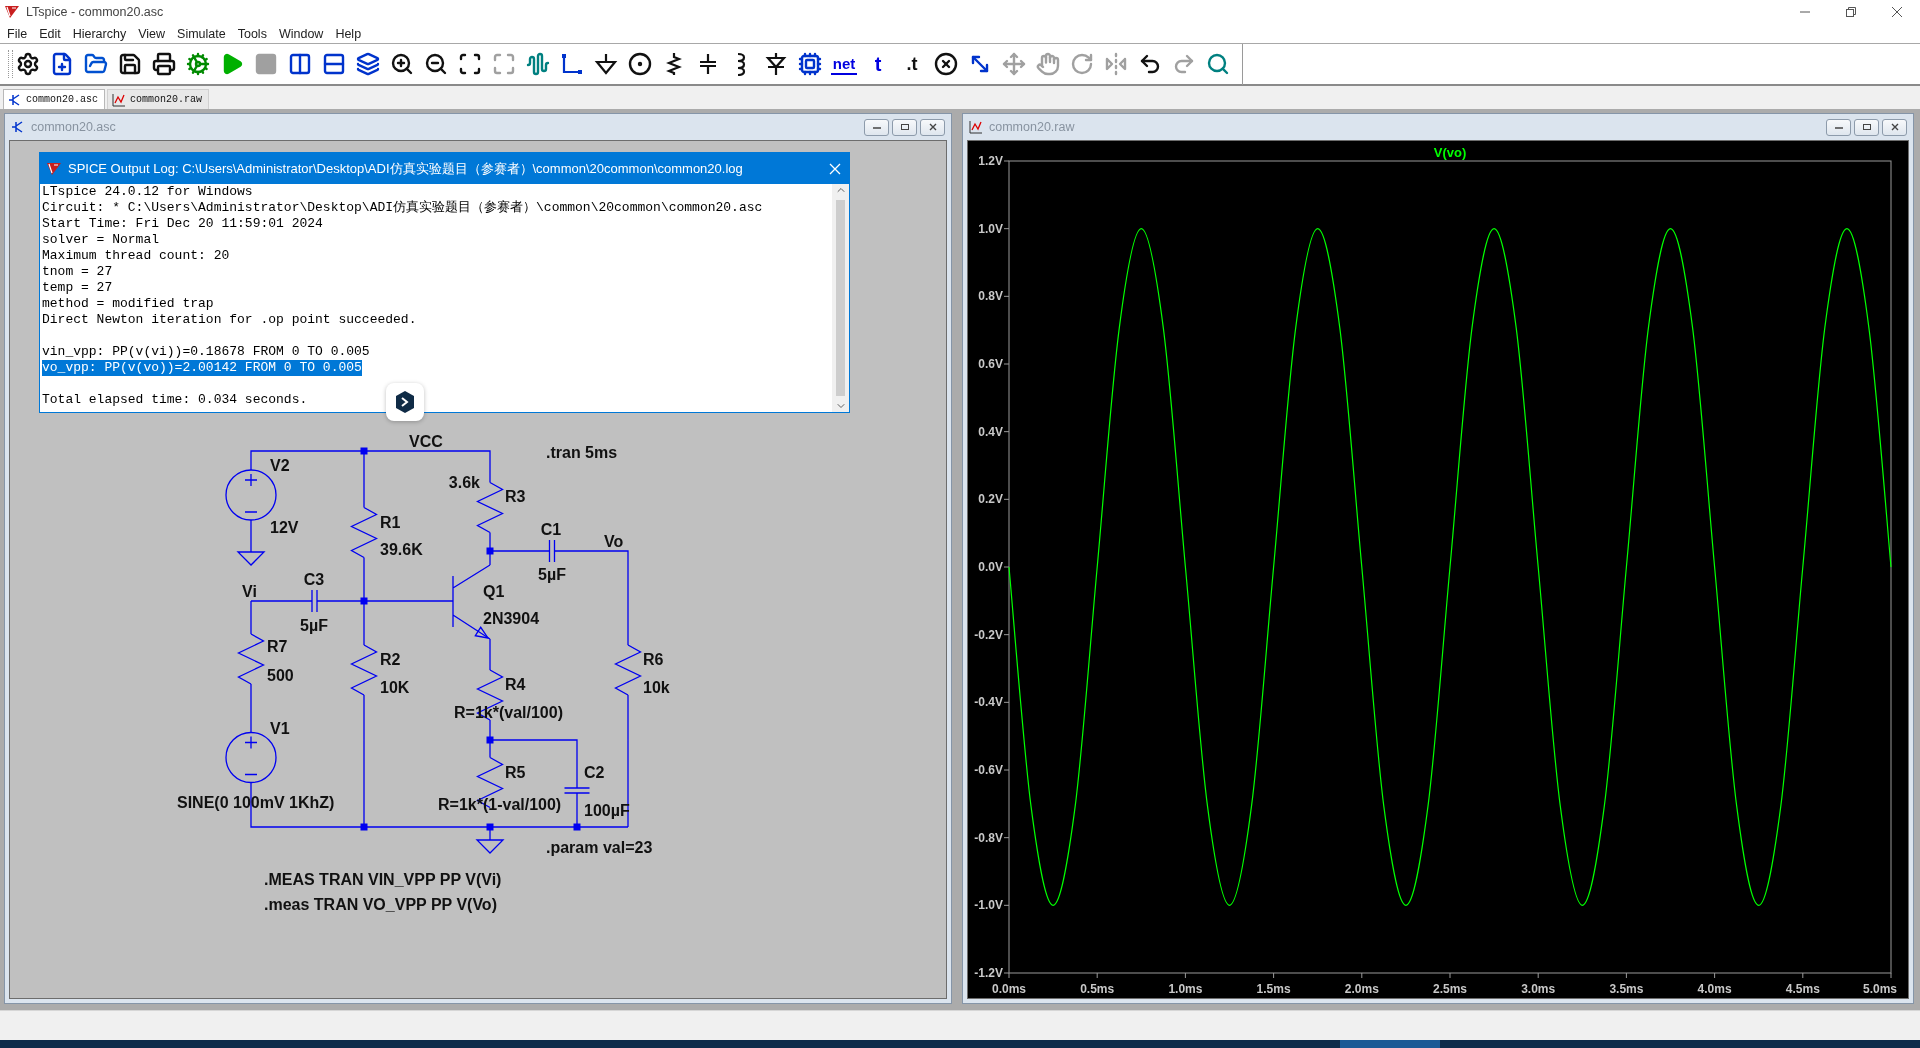 Image resolution: width=1920 pixels, height=1048 pixels. Describe the element at coordinates (390, 659) in the screenshot. I see `component-label: R2` at that location.